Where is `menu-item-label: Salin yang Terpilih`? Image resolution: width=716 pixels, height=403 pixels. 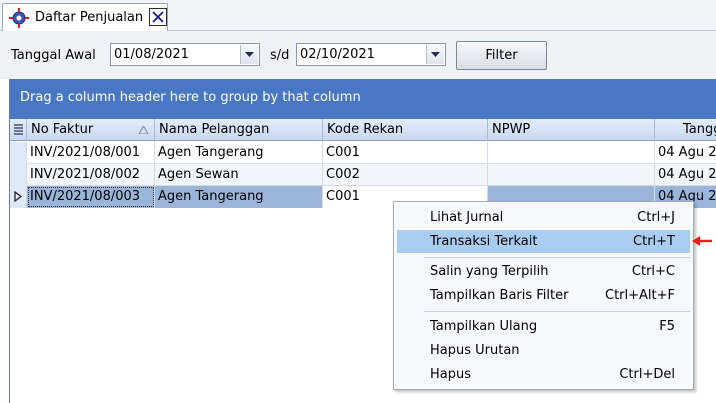 menu-item-label: Salin yang Terpilih is located at coordinates (489, 271).